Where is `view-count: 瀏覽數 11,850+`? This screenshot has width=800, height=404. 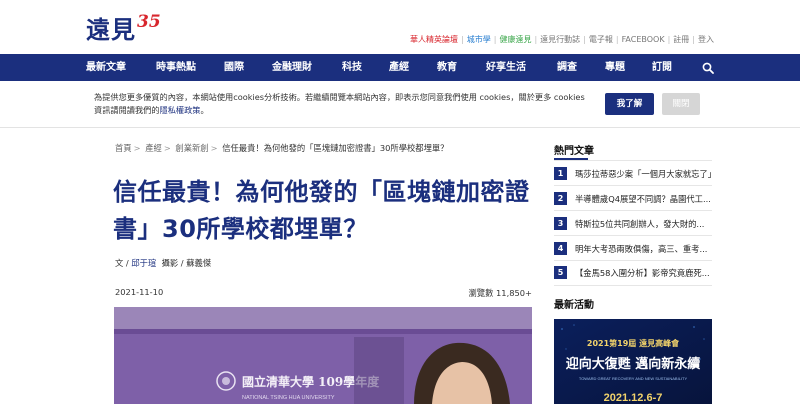
view-count: 瀏覽數 11,850+ is located at coordinates (500, 293).